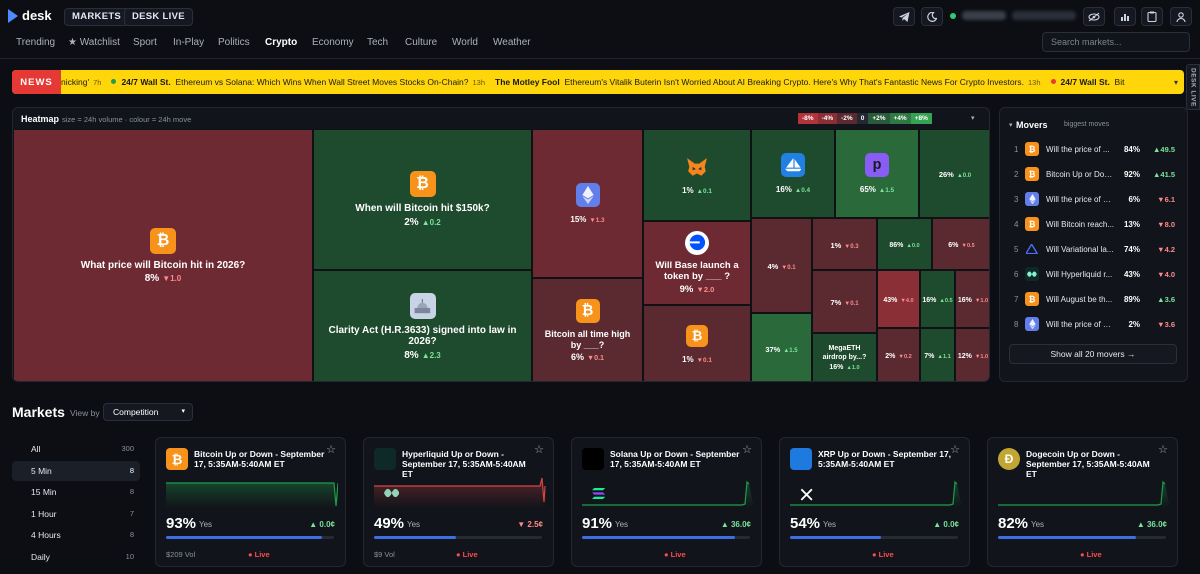  What do you see at coordinates (1094, 275) in the screenshot?
I see `mover-row: 6 Will Hyperliquid r... 43% ▼4.0` at bounding box center [1094, 275].